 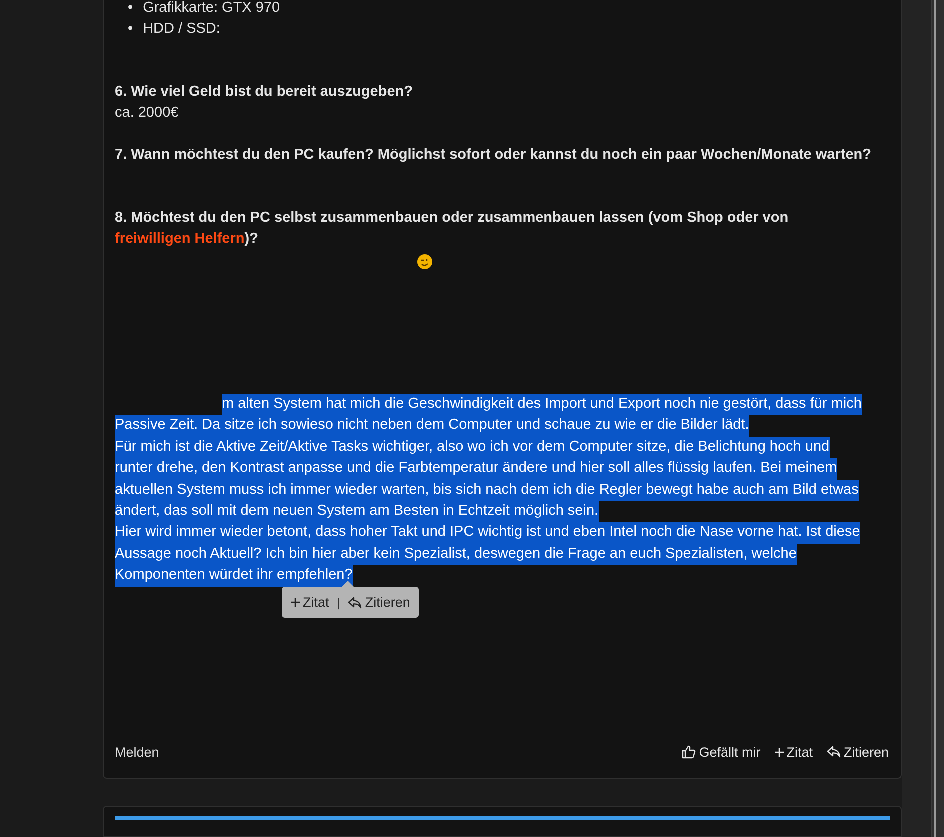 I want to click on question-text: 7. Wann möchtest du den PC kaufen? Möglichst sofort oder kannst du noch ein paar Wochen/Monate warten?, so click(x=493, y=155).